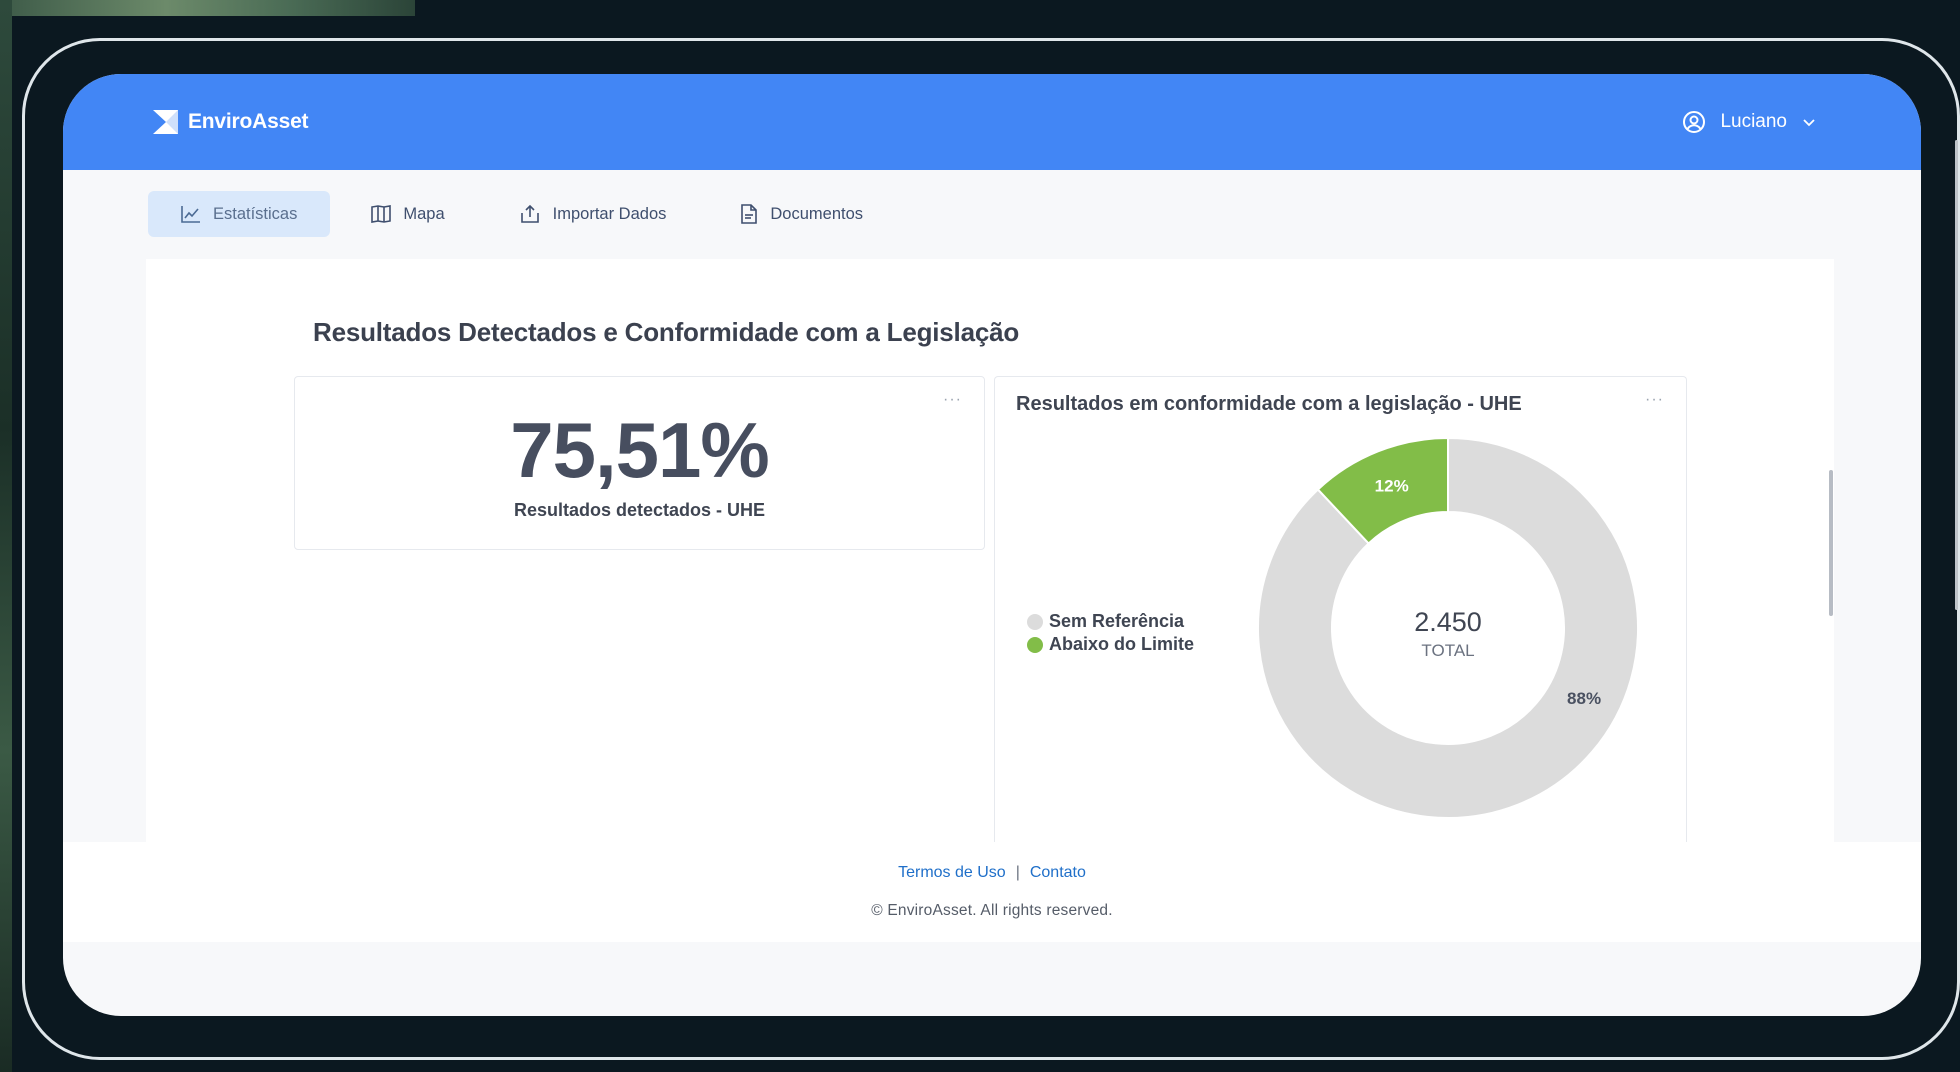 The height and width of the screenshot is (1072, 1960). I want to click on nav-label: Importar Dados, so click(609, 213).